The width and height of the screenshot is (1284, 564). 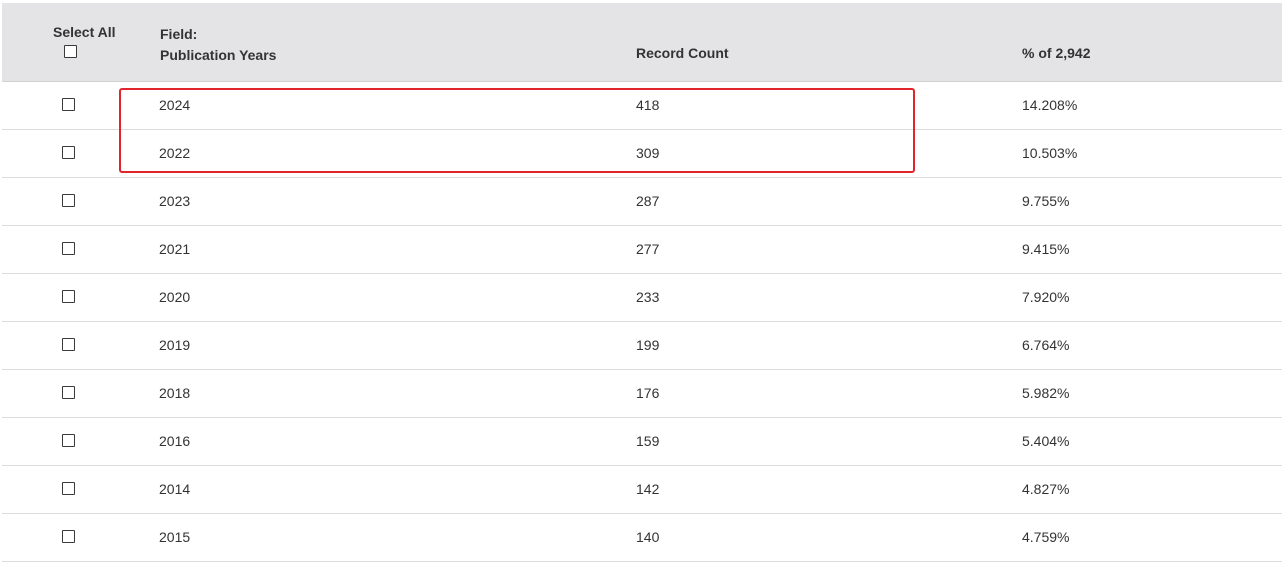 What do you see at coordinates (1046, 201) in the screenshot?
I see `row-percent: 9.755%` at bounding box center [1046, 201].